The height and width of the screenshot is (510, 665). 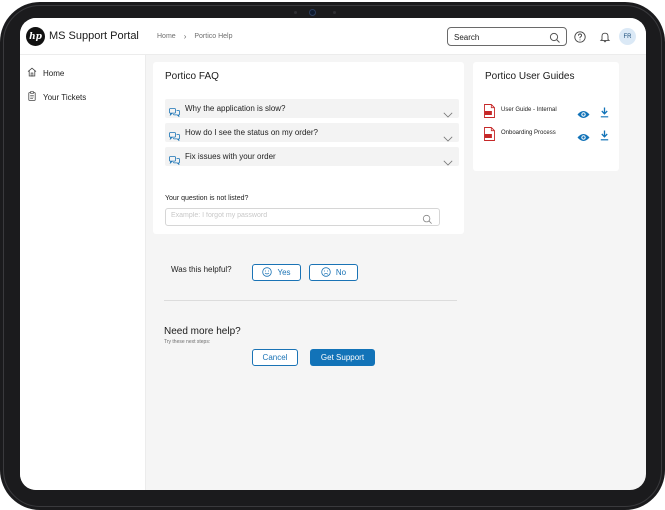 What do you see at coordinates (192, 76) in the screenshot?
I see `faq-title: Portico FAQ` at bounding box center [192, 76].